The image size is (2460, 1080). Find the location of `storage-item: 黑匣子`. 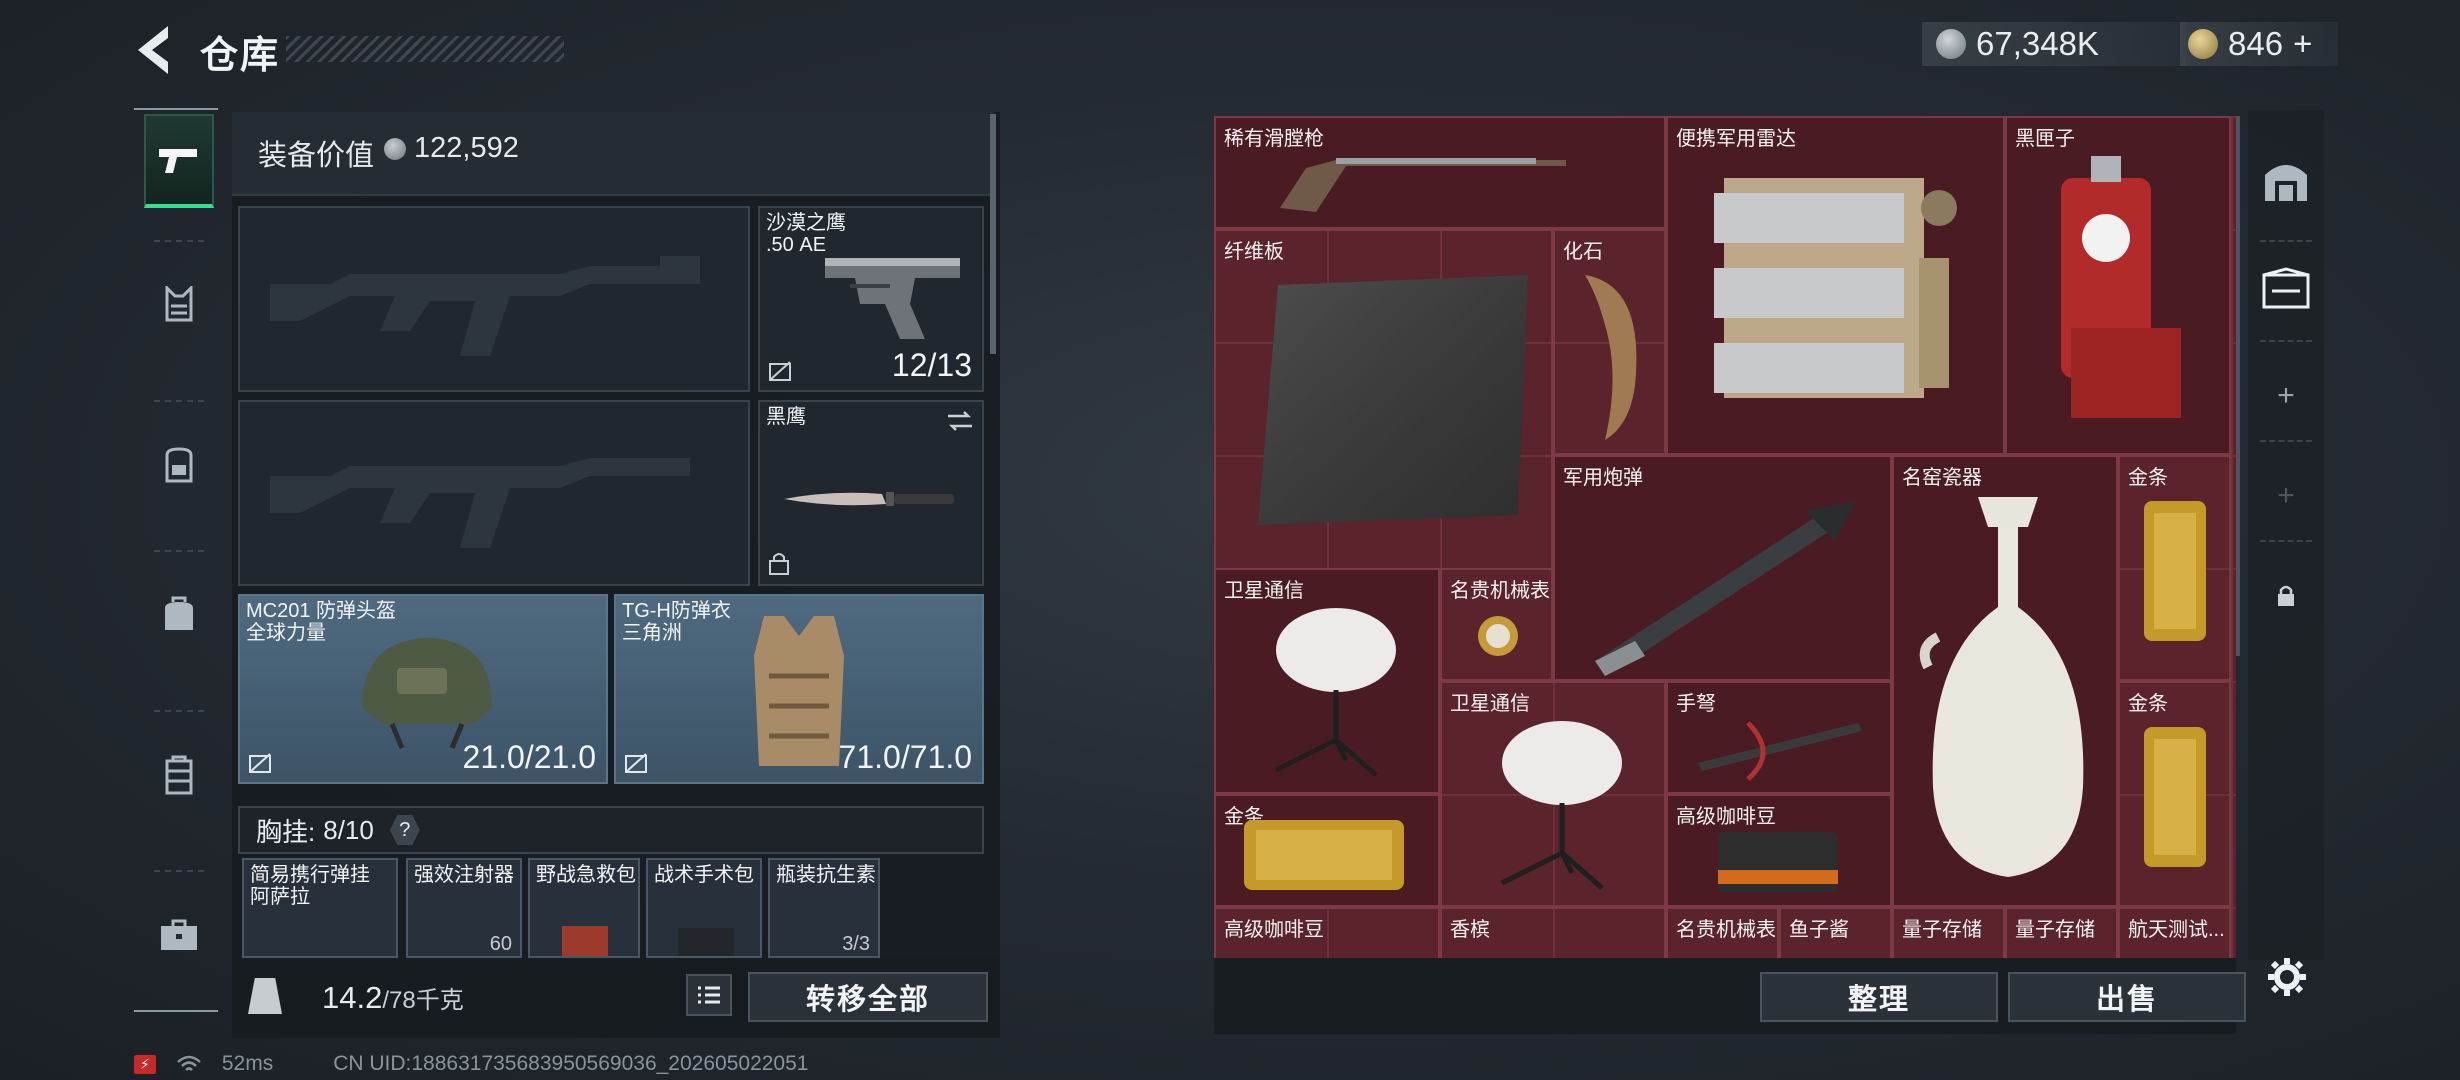

storage-item: 黑匣子 is located at coordinates (2118, 285).